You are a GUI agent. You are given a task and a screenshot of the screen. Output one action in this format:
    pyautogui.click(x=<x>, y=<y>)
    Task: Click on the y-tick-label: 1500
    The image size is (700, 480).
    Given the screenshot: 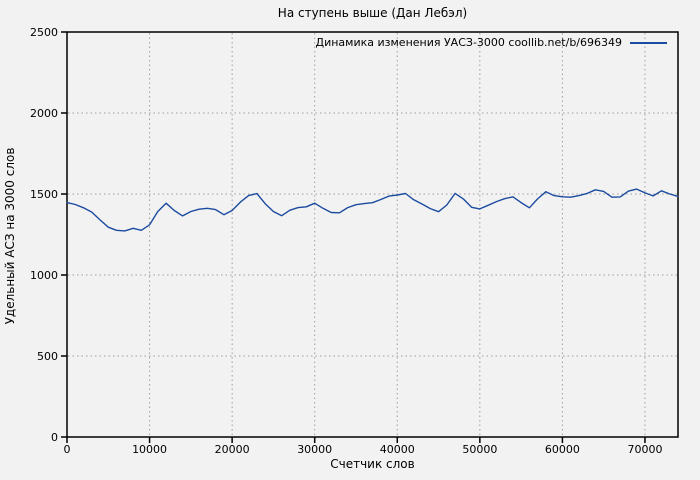 What is the action you would take?
    pyautogui.click(x=44, y=194)
    